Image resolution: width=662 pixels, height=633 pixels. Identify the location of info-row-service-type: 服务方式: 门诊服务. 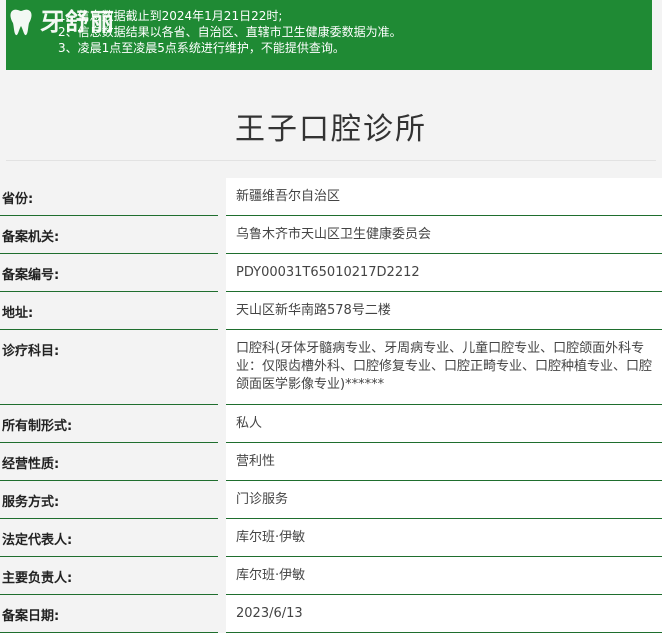
(331, 499).